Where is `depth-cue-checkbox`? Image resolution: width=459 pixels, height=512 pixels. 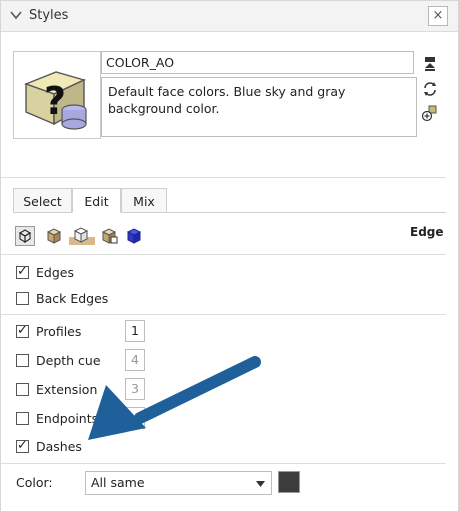
depth-cue-checkbox is located at coordinates (22, 360).